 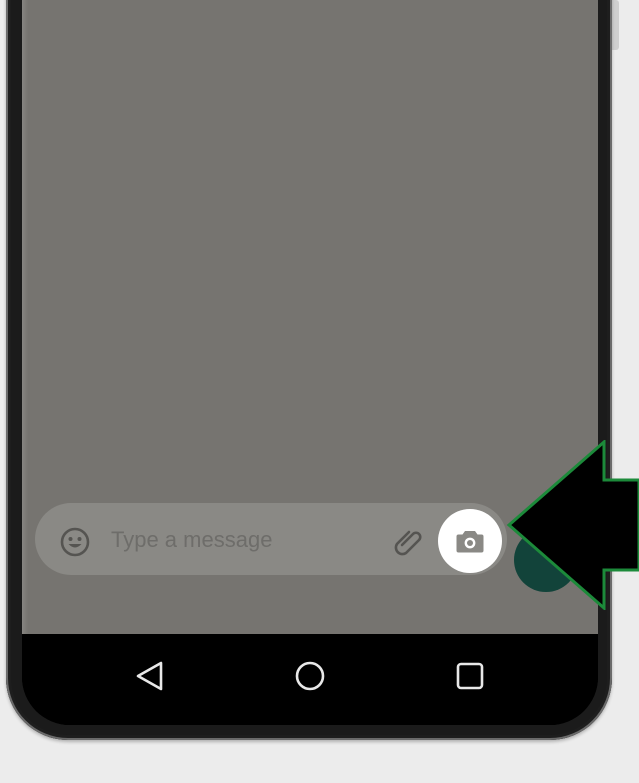 I want to click on paperclip-icon, so click(x=408, y=542).